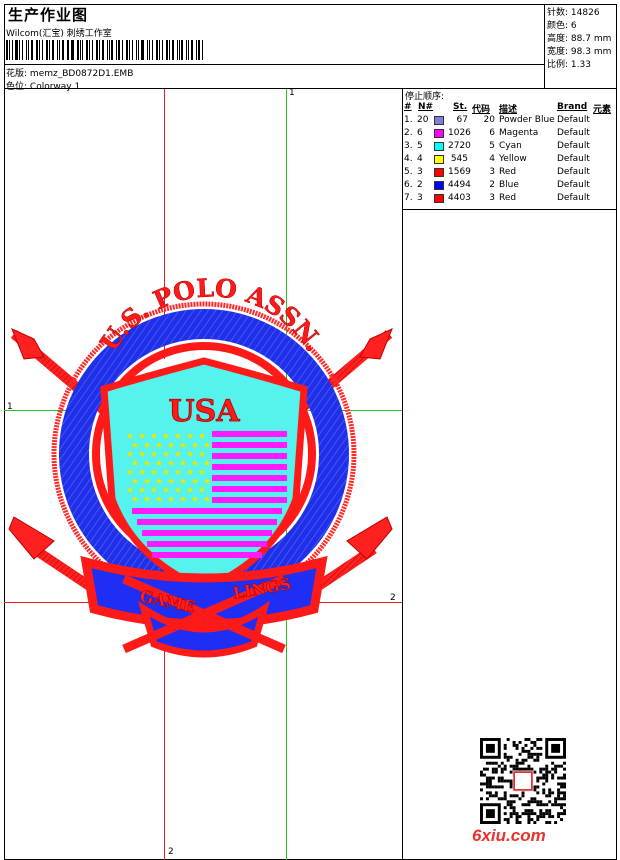 The width and height of the screenshot is (620, 860). Describe the element at coordinates (492, 133) in the screenshot. I see `row-code: 6` at that location.